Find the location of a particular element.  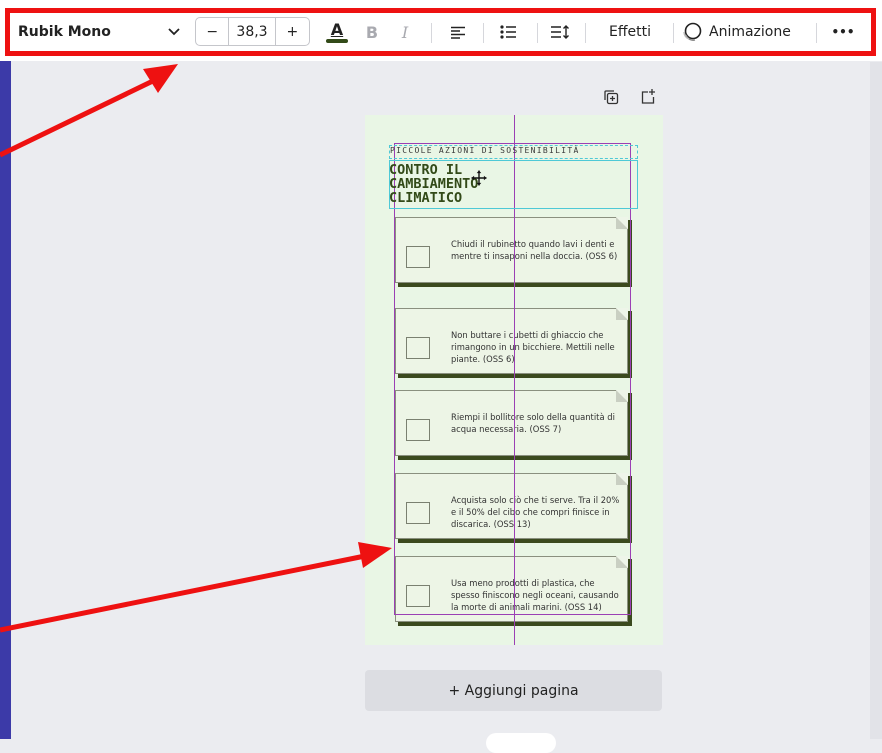

bulleted-list-icon is located at coordinates (507, 32).